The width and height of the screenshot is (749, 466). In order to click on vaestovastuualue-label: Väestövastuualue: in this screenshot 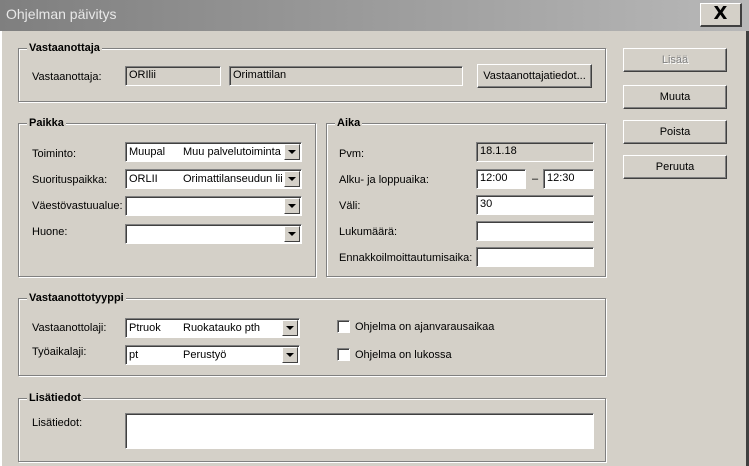, I will do `click(77, 206)`.